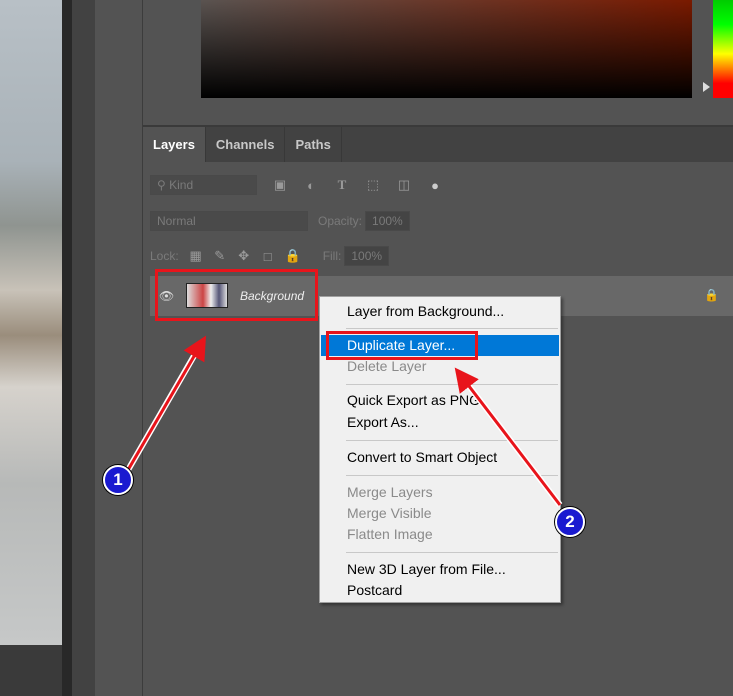 The image size is (733, 696). What do you see at coordinates (118, 480) in the screenshot?
I see `step-badge-1: 1` at bounding box center [118, 480].